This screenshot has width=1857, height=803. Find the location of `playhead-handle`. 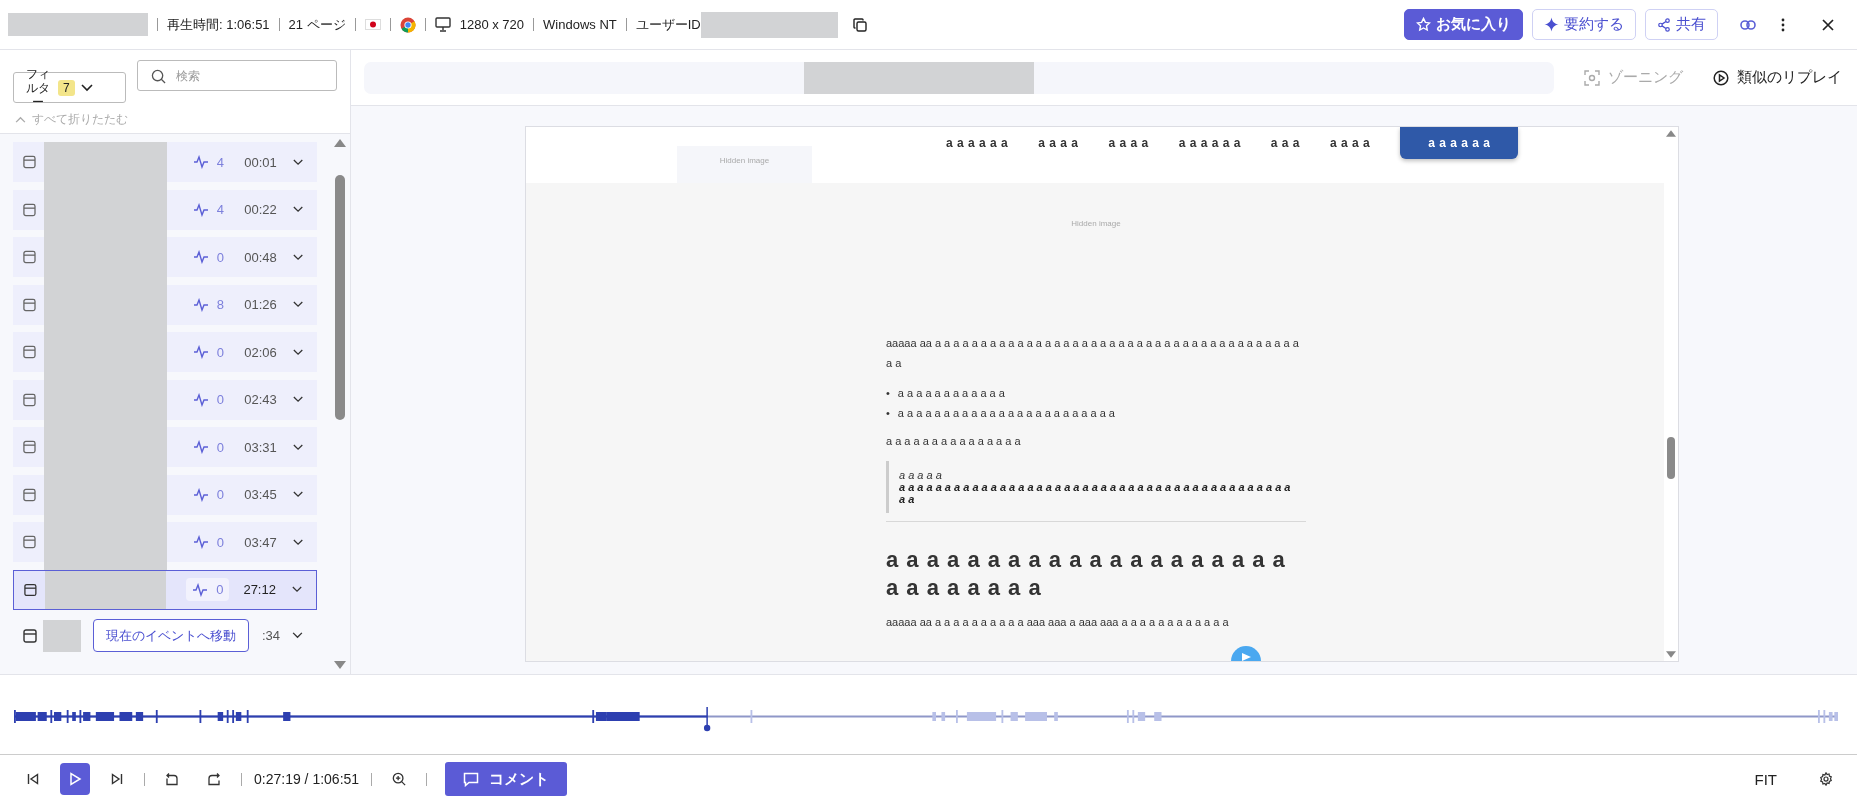

playhead-handle is located at coordinates (707, 719).